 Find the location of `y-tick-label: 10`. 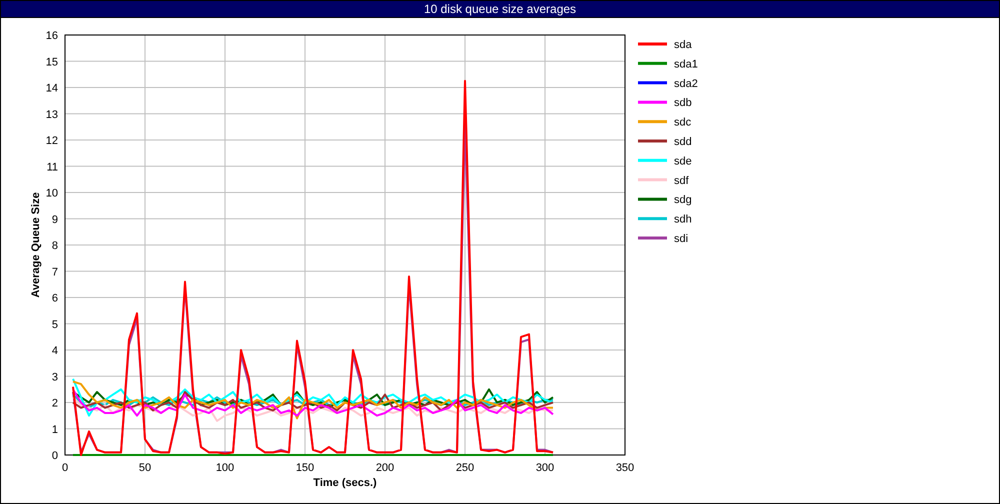

y-tick-label: 10 is located at coordinates (52, 194).